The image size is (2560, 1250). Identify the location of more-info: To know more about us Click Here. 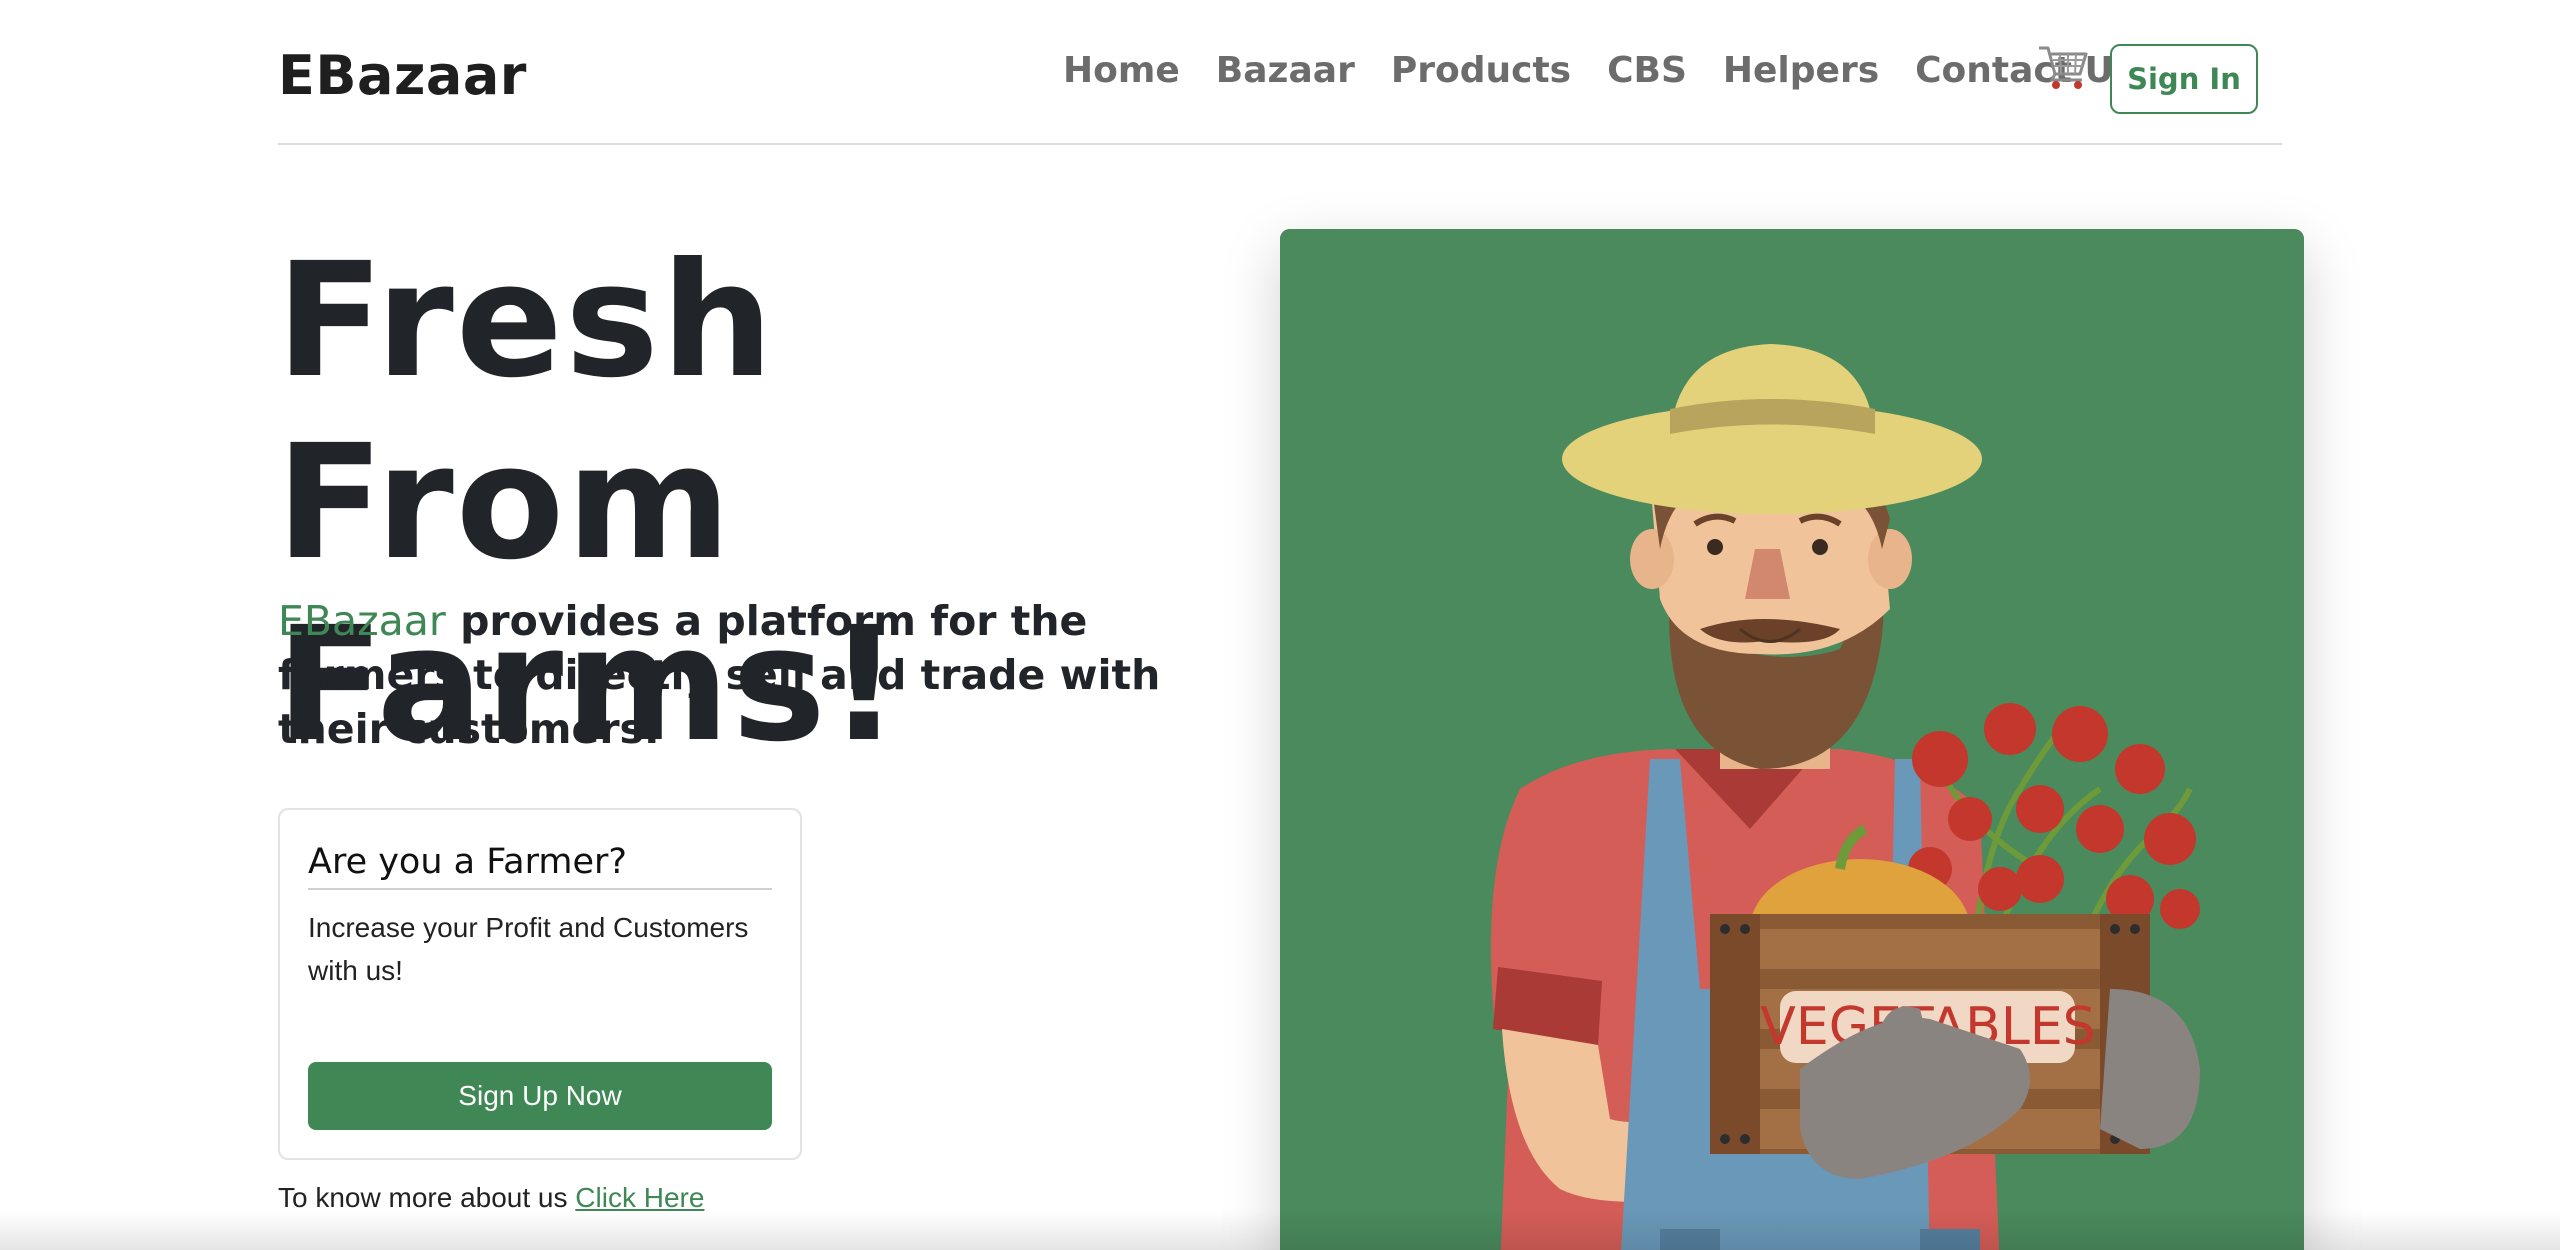
(491, 1198).